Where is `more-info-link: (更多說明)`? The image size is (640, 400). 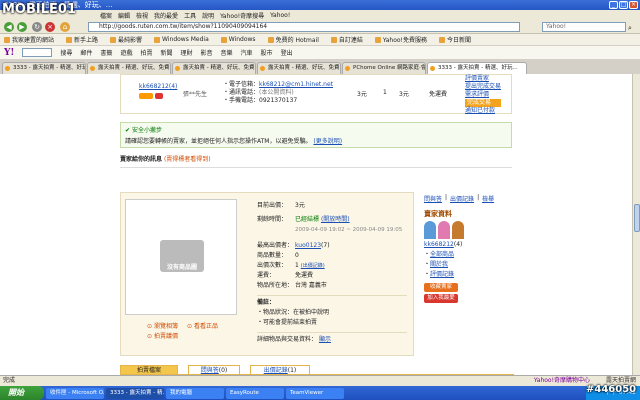 more-info-link: (更多說明) is located at coordinates (327, 141).